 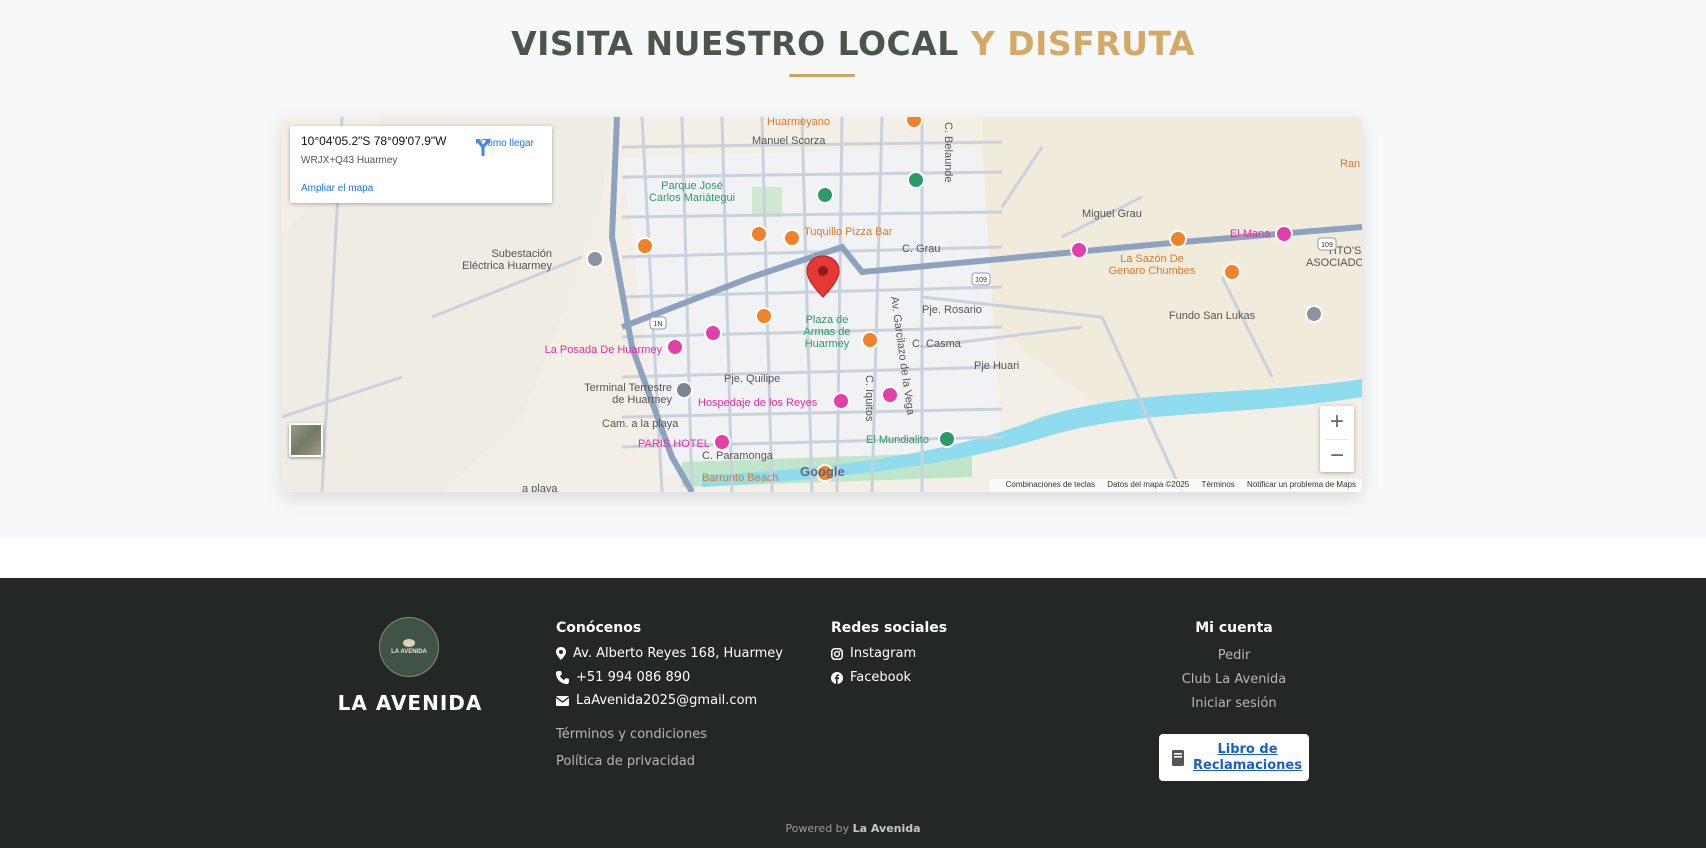 What do you see at coordinates (1301, 484) in the screenshot?
I see `report-problem-link: Notificar un problema de Maps` at bounding box center [1301, 484].